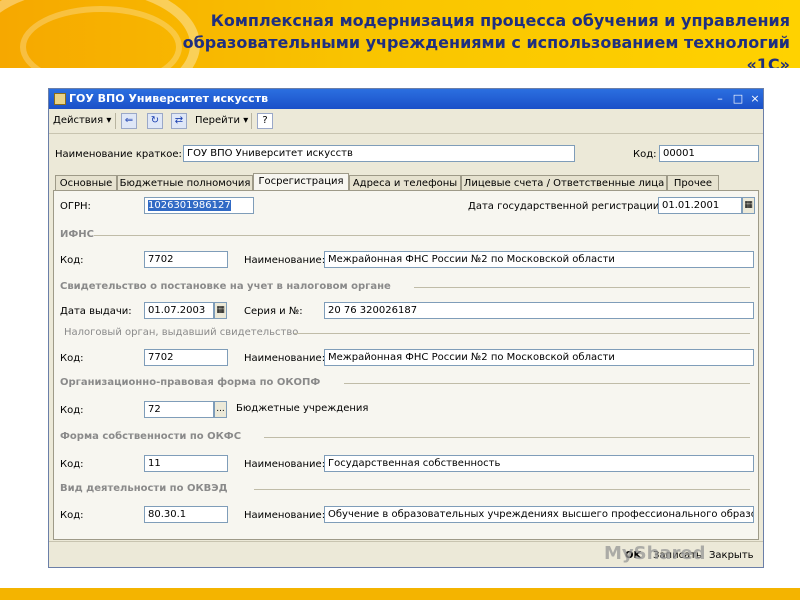 The image size is (800, 600). I want to click on window-titlebar: ГОУ ВПО Университет искусств – □ ×, so click(406, 99).